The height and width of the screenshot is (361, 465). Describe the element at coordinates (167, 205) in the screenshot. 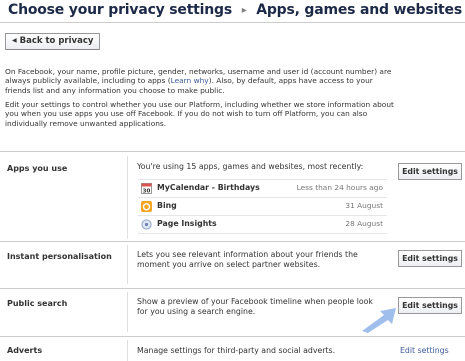

I see `app-name: Bing` at that location.